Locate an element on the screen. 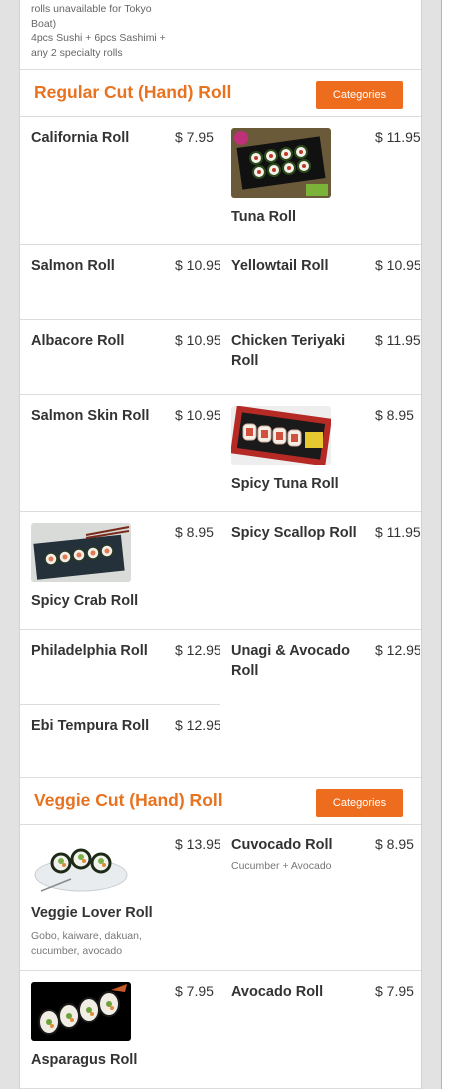  item-name: Spicy Scallop Roll is located at coordinates (294, 533).